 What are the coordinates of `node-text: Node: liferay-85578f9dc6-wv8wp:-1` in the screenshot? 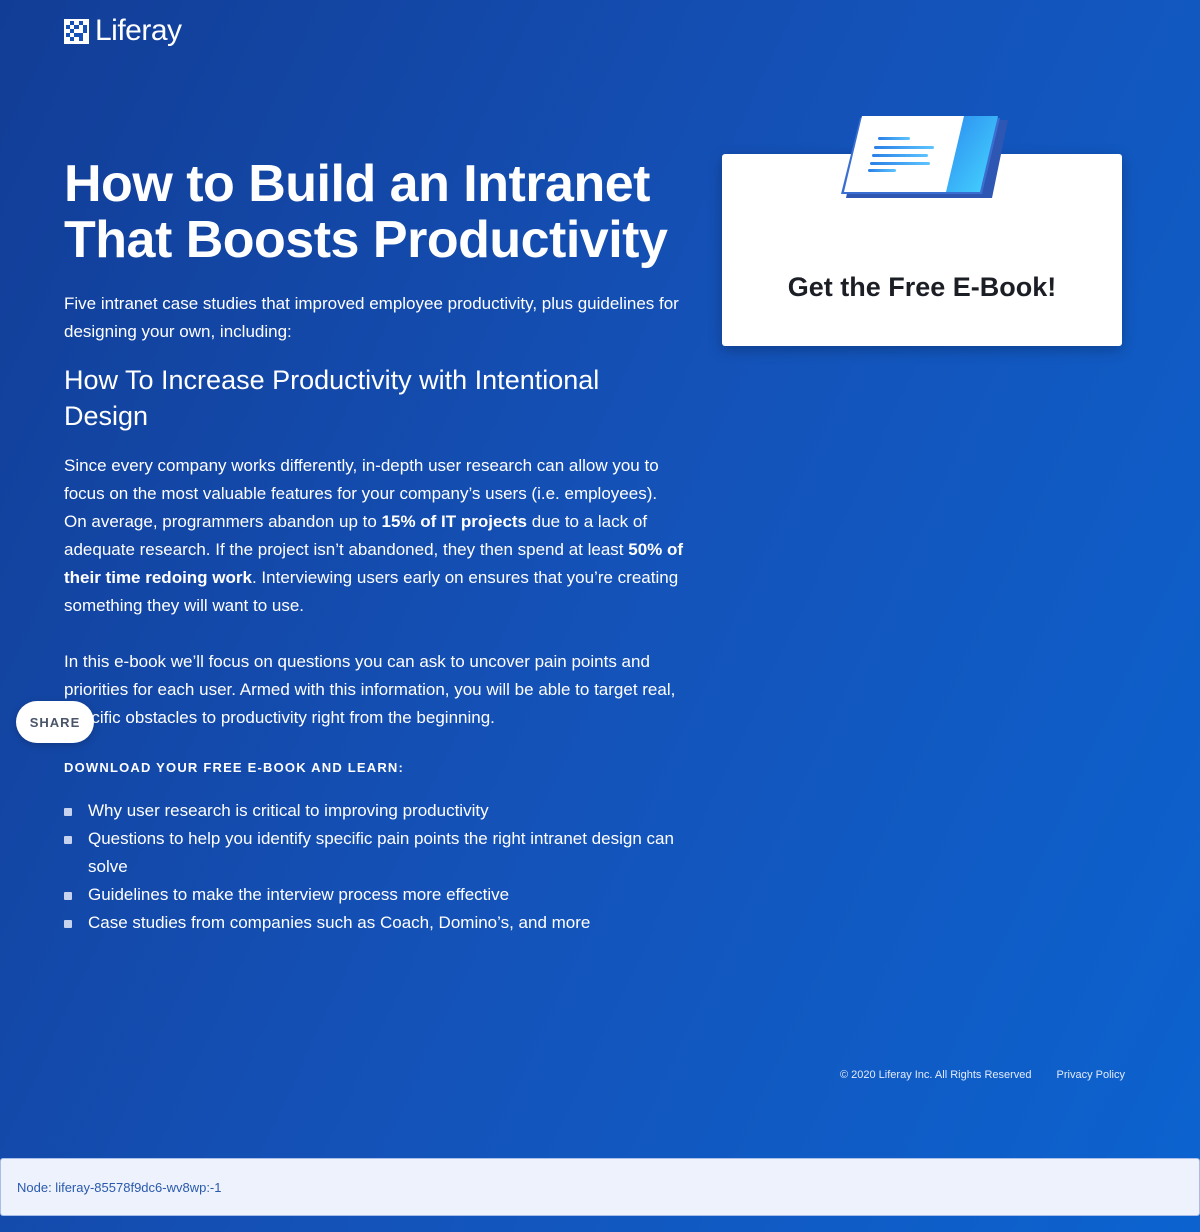 It's located at (119, 1187).